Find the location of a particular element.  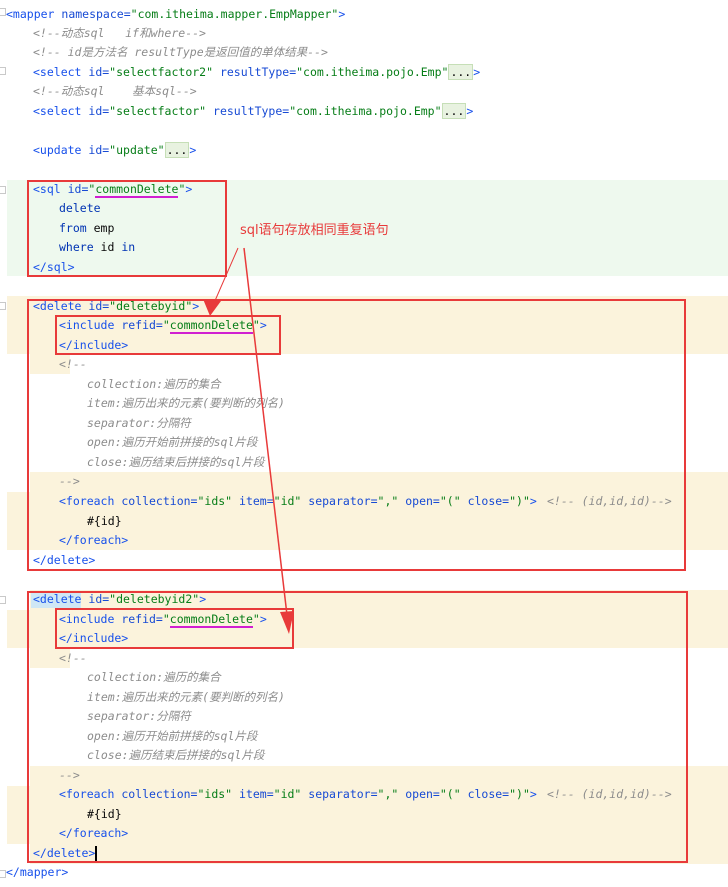

value-token: "com.itheima.mapper.EmpMapper" is located at coordinates (234, 14).